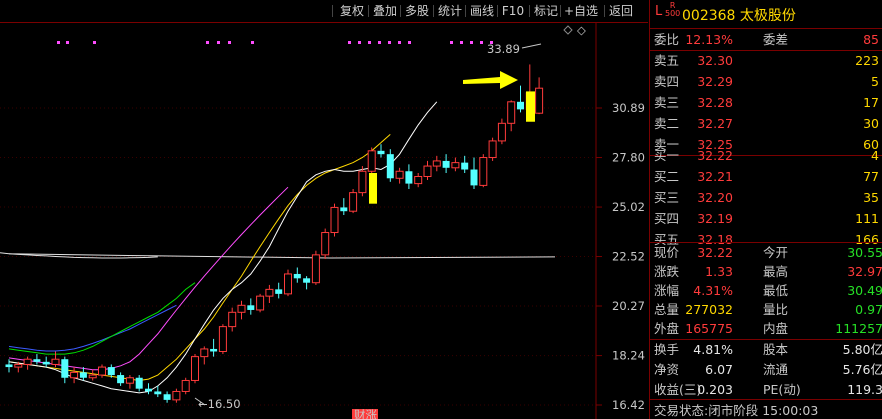 The image size is (882, 419). What do you see at coordinates (766, 123) in the screenshot?
I see `ask-row: 卖二 32.27 30` at bounding box center [766, 123].